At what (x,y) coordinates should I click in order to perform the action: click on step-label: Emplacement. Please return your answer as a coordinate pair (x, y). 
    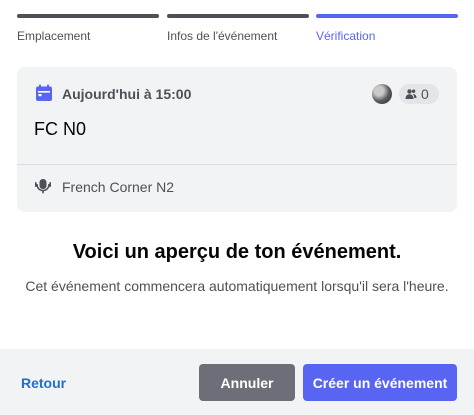
    Looking at the image, I should click on (54, 36).